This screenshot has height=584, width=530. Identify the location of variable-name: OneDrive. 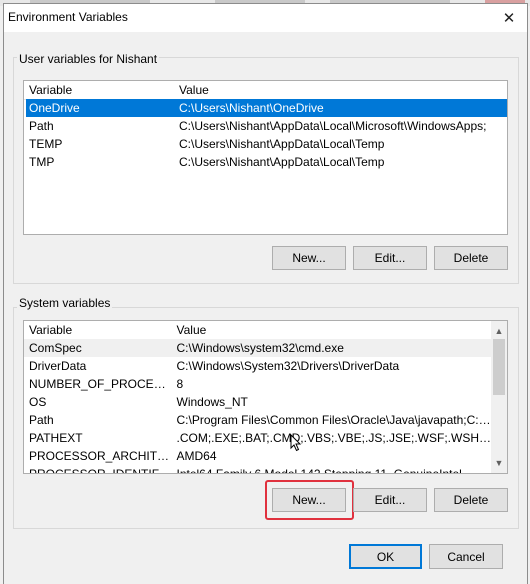
(54, 108).